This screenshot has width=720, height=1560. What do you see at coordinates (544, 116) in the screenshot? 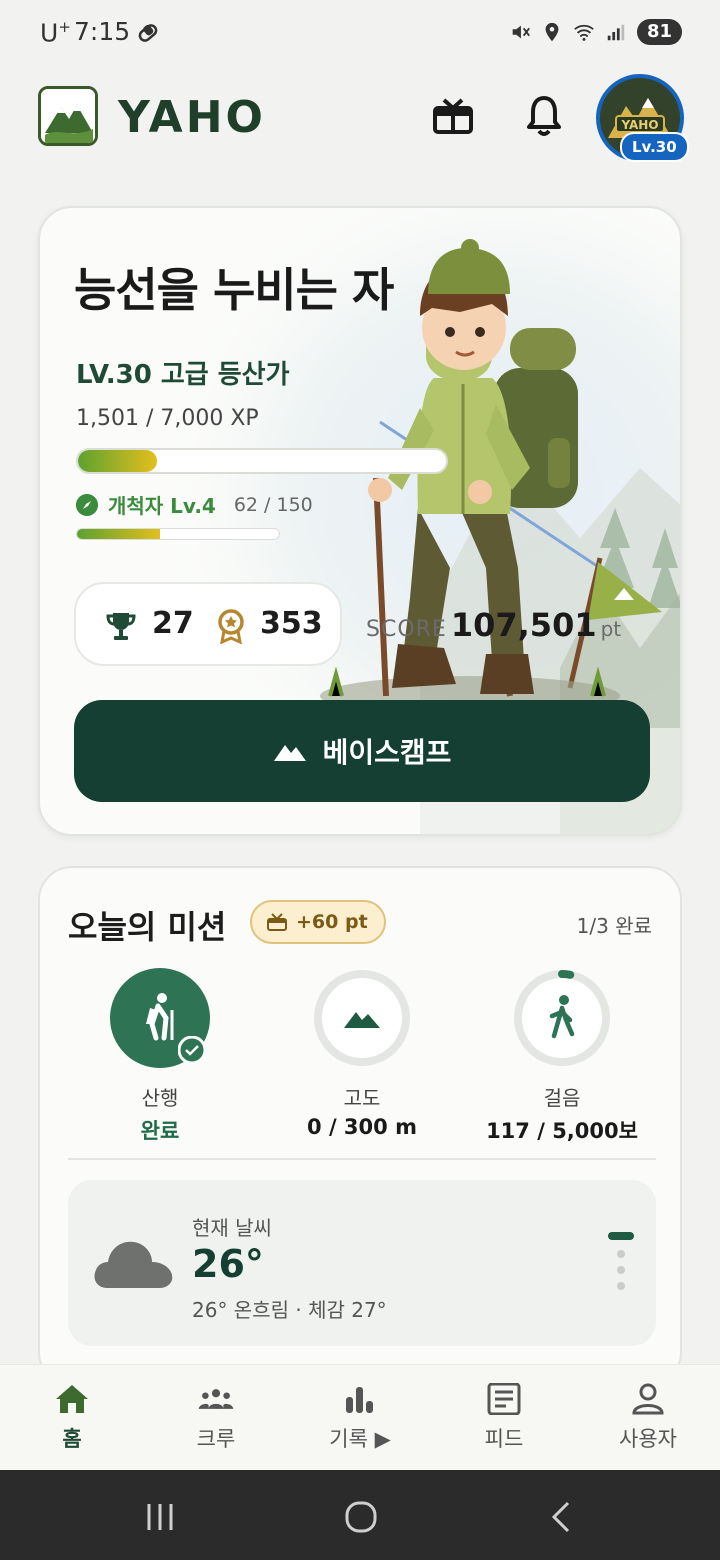
I see `bell-icon` at bounding box center [544, 116].